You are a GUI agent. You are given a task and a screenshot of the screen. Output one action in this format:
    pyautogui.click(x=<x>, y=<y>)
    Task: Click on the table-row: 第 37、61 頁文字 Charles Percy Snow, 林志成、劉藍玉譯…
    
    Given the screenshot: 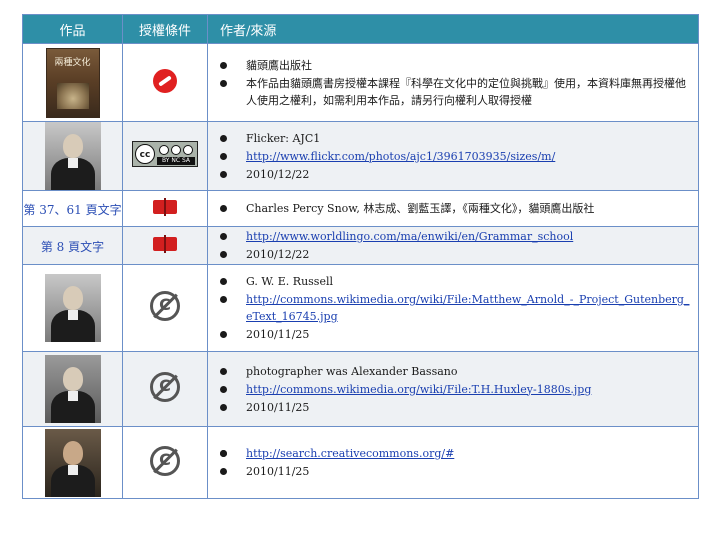 What is the action you would take?
    pyautogui.click(x=360, y=208)
    